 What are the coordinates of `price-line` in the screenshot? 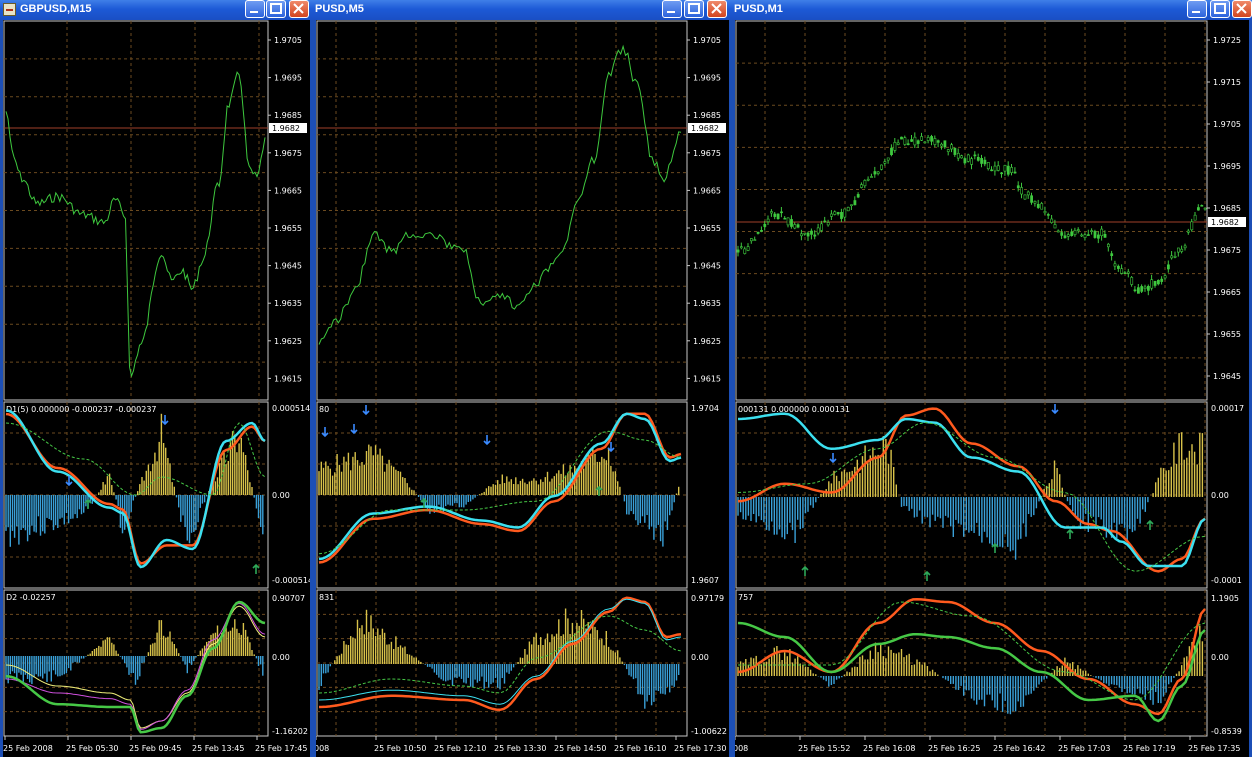 It's located at (135, 224).